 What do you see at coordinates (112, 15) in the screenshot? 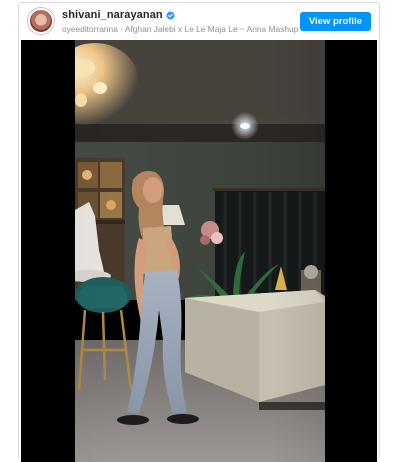
I see `username: shivani_narayanan` at bounding box center [112, 15].